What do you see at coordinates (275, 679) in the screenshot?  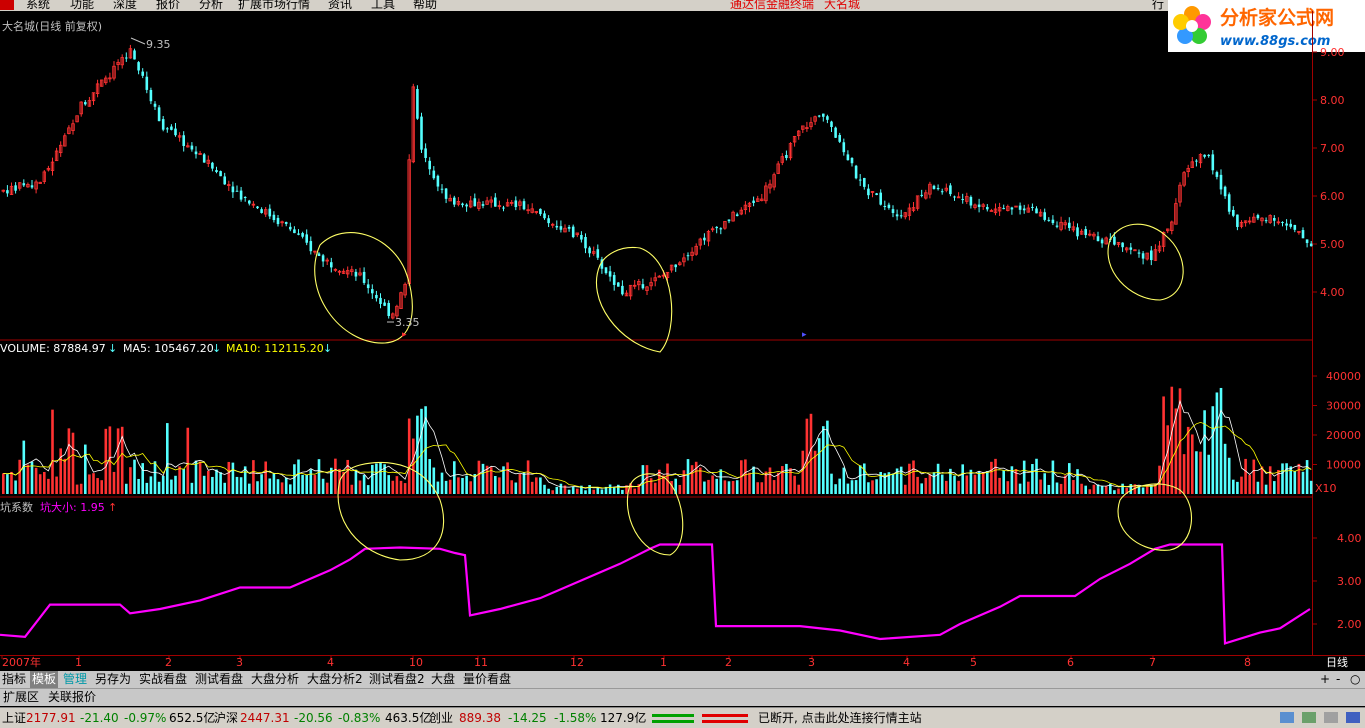 I see `tab-market-analysis: 大盘分析` at bounding box center [275, 679].